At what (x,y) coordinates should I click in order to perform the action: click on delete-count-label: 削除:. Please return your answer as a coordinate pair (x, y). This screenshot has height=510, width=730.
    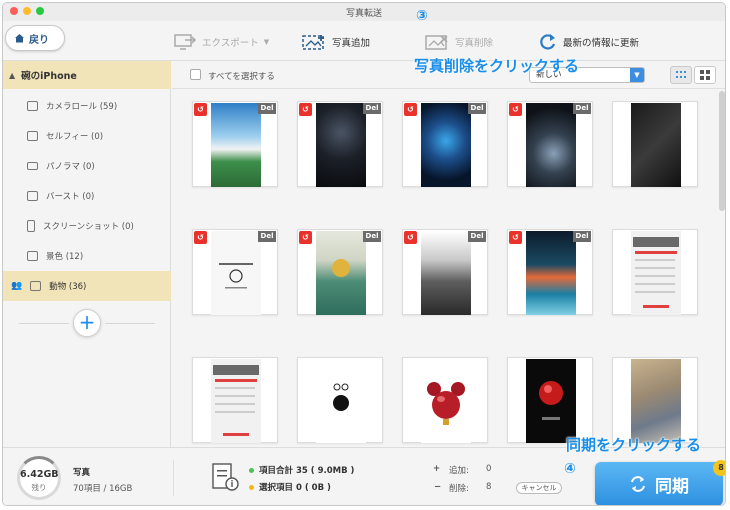
    Looking at the image, I should click on (459, 489).